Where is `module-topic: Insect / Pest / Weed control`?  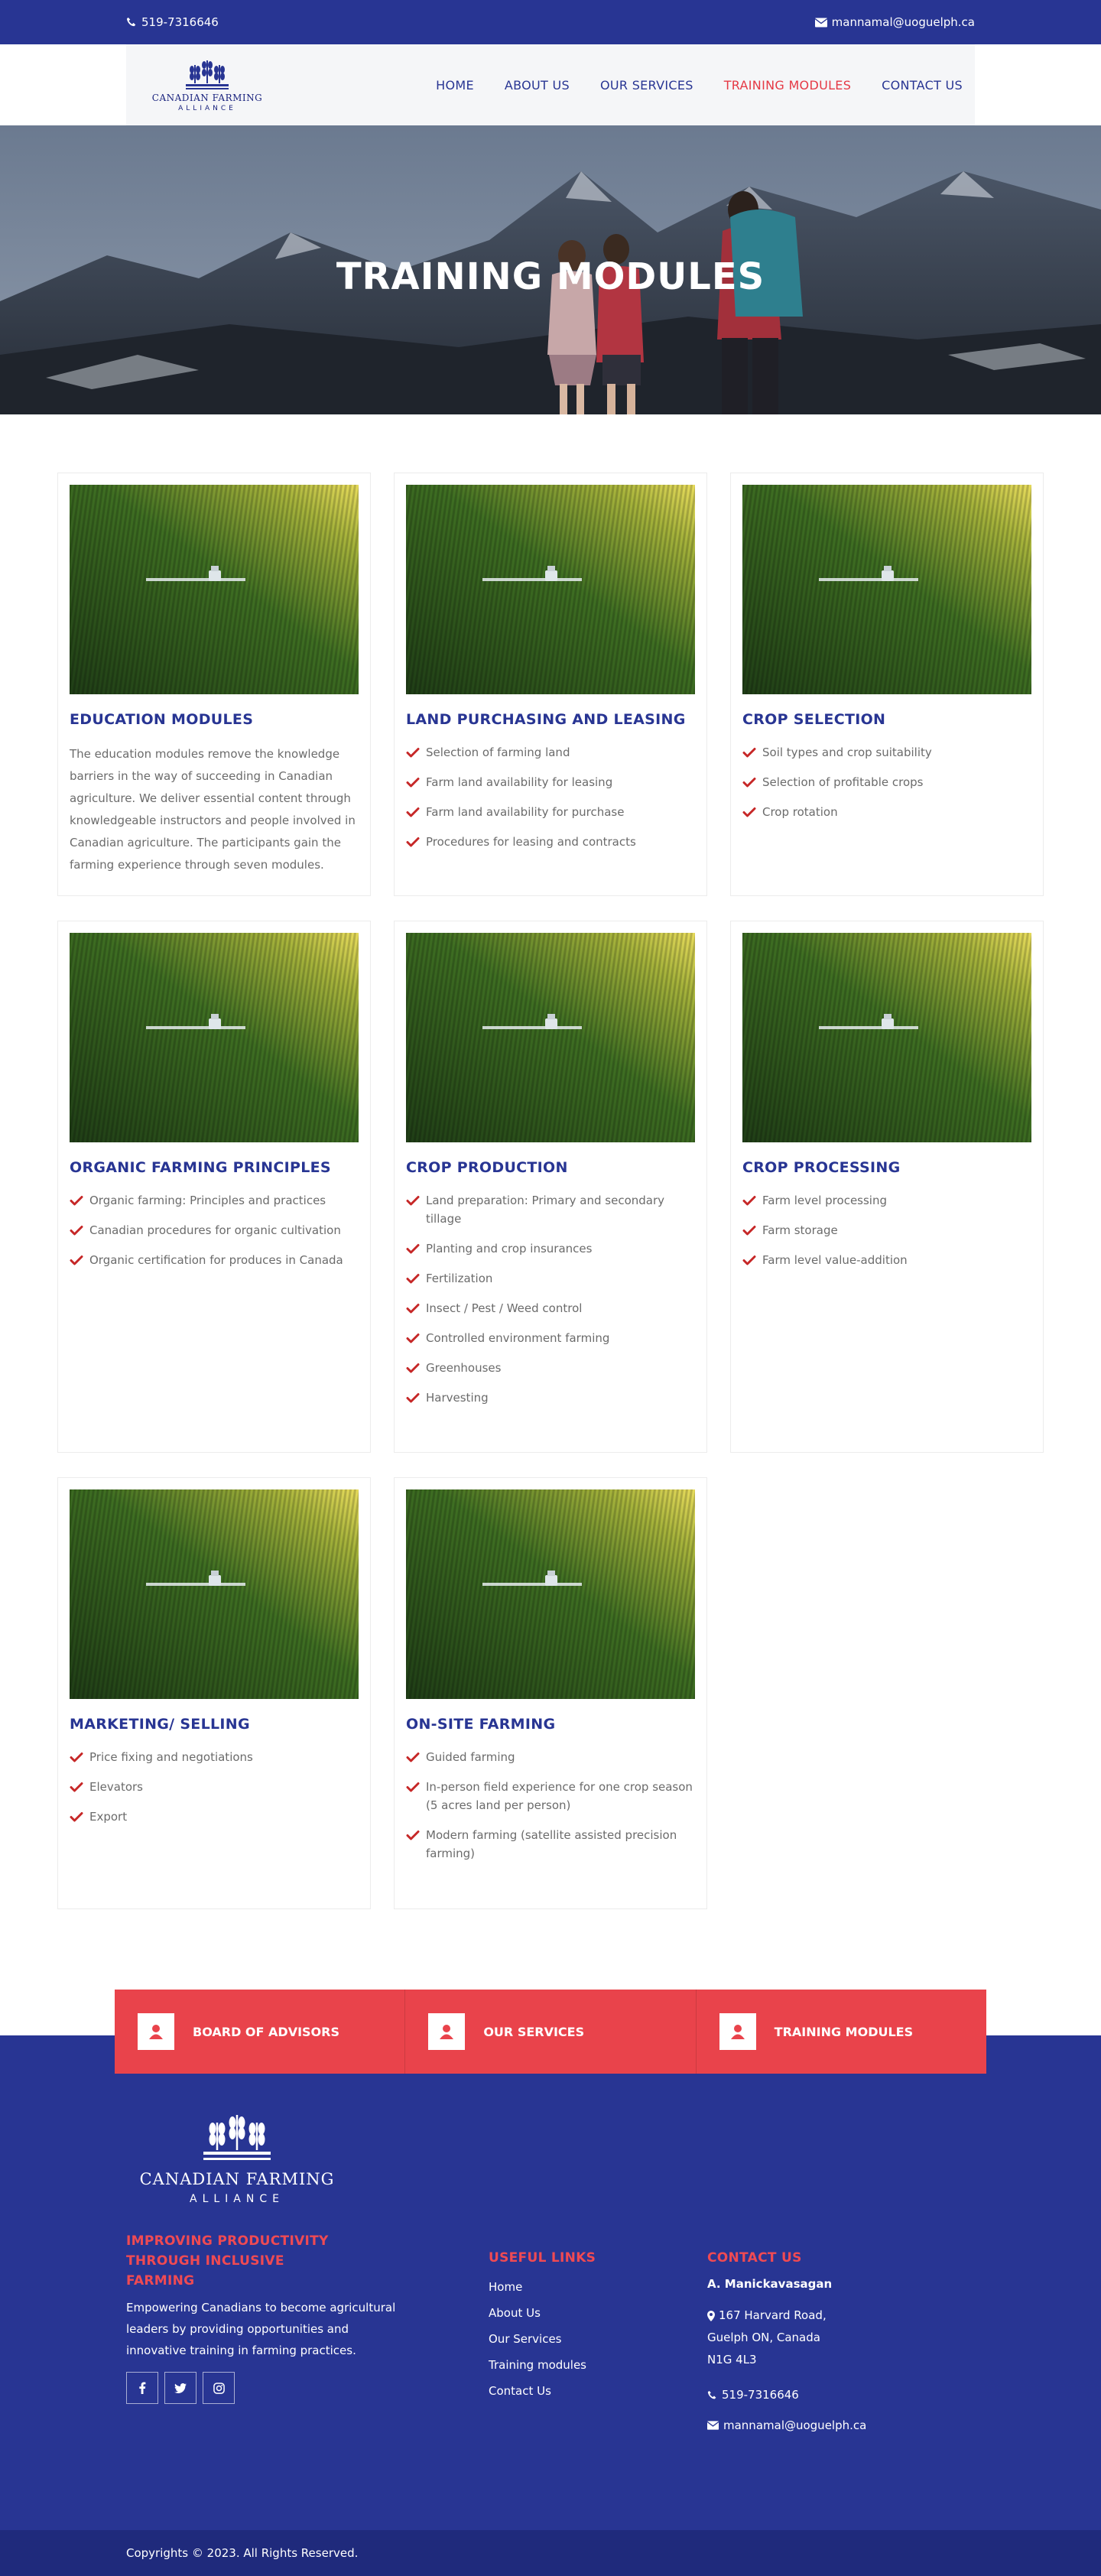 module-topic: Insect / Pest / Weed control is located at coordinates (550, 1308).